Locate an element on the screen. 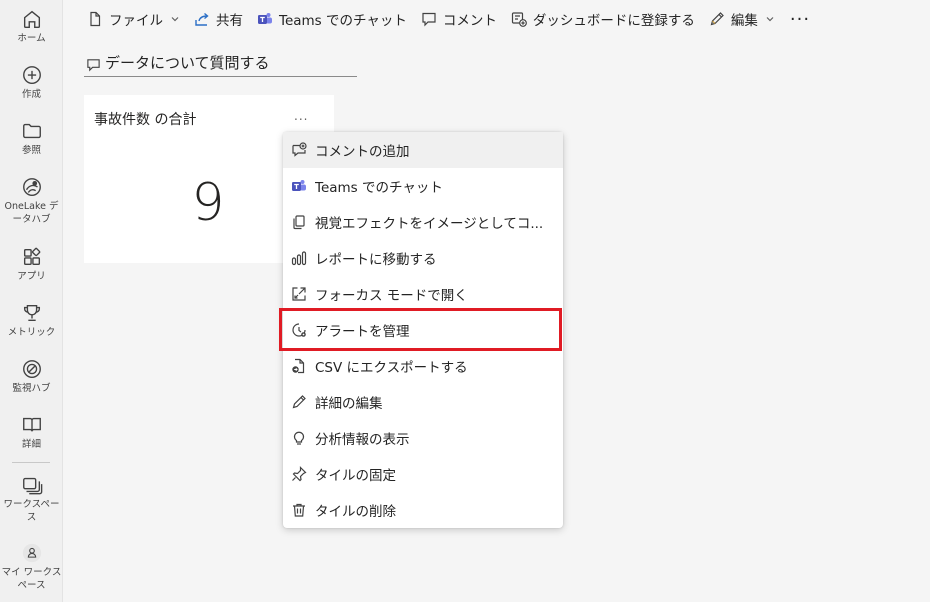  rail-item-learn: 詳細 is located at coordinates (31, 432).